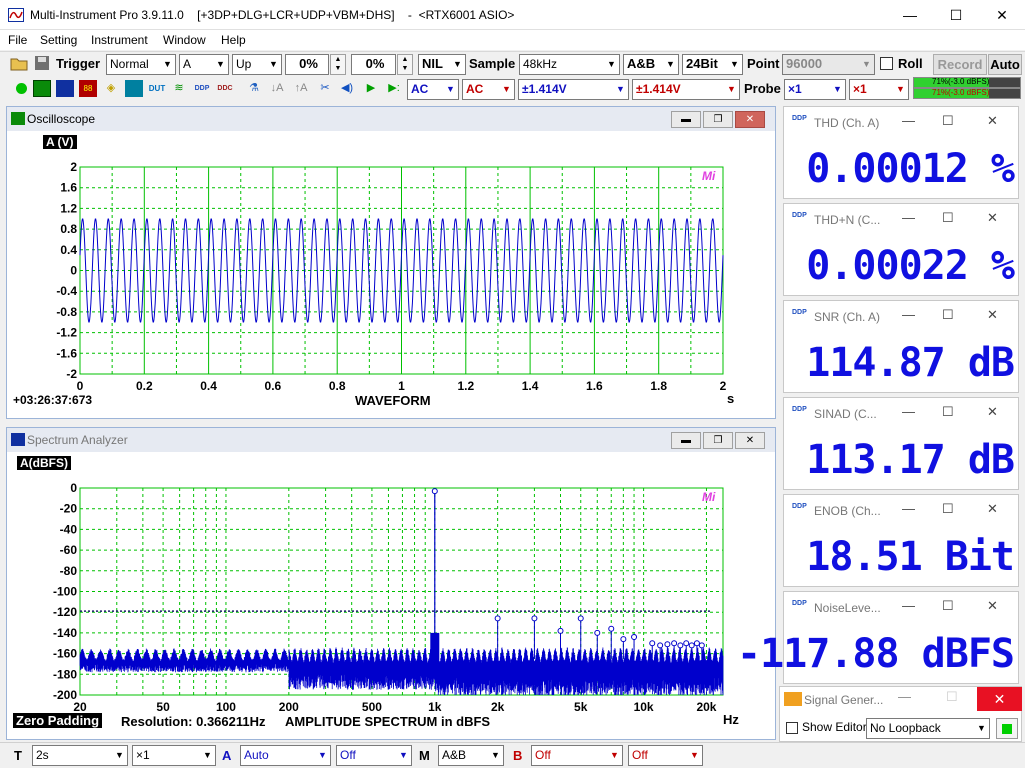 This screenshot has width=1025, height=768. What do you see at coordinates (434, 491) in the screenshot?
I see `spectrum-fundamental-marker` at bounding box center [434, 491].